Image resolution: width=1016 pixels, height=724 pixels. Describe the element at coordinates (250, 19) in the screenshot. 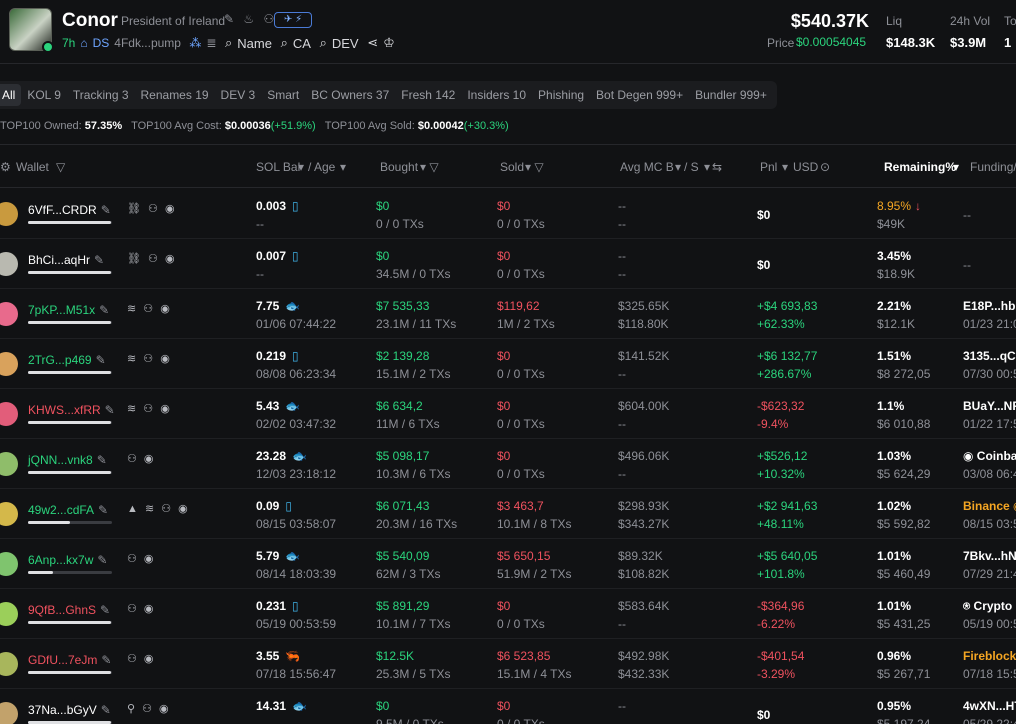

I see `edit-icon: ✎ ♨ ⚇` at that location.